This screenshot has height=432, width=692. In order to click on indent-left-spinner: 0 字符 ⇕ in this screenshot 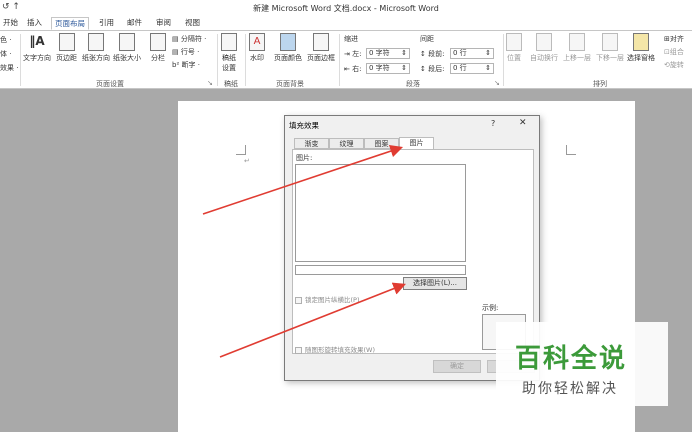, I will do `click(388, 53)`.